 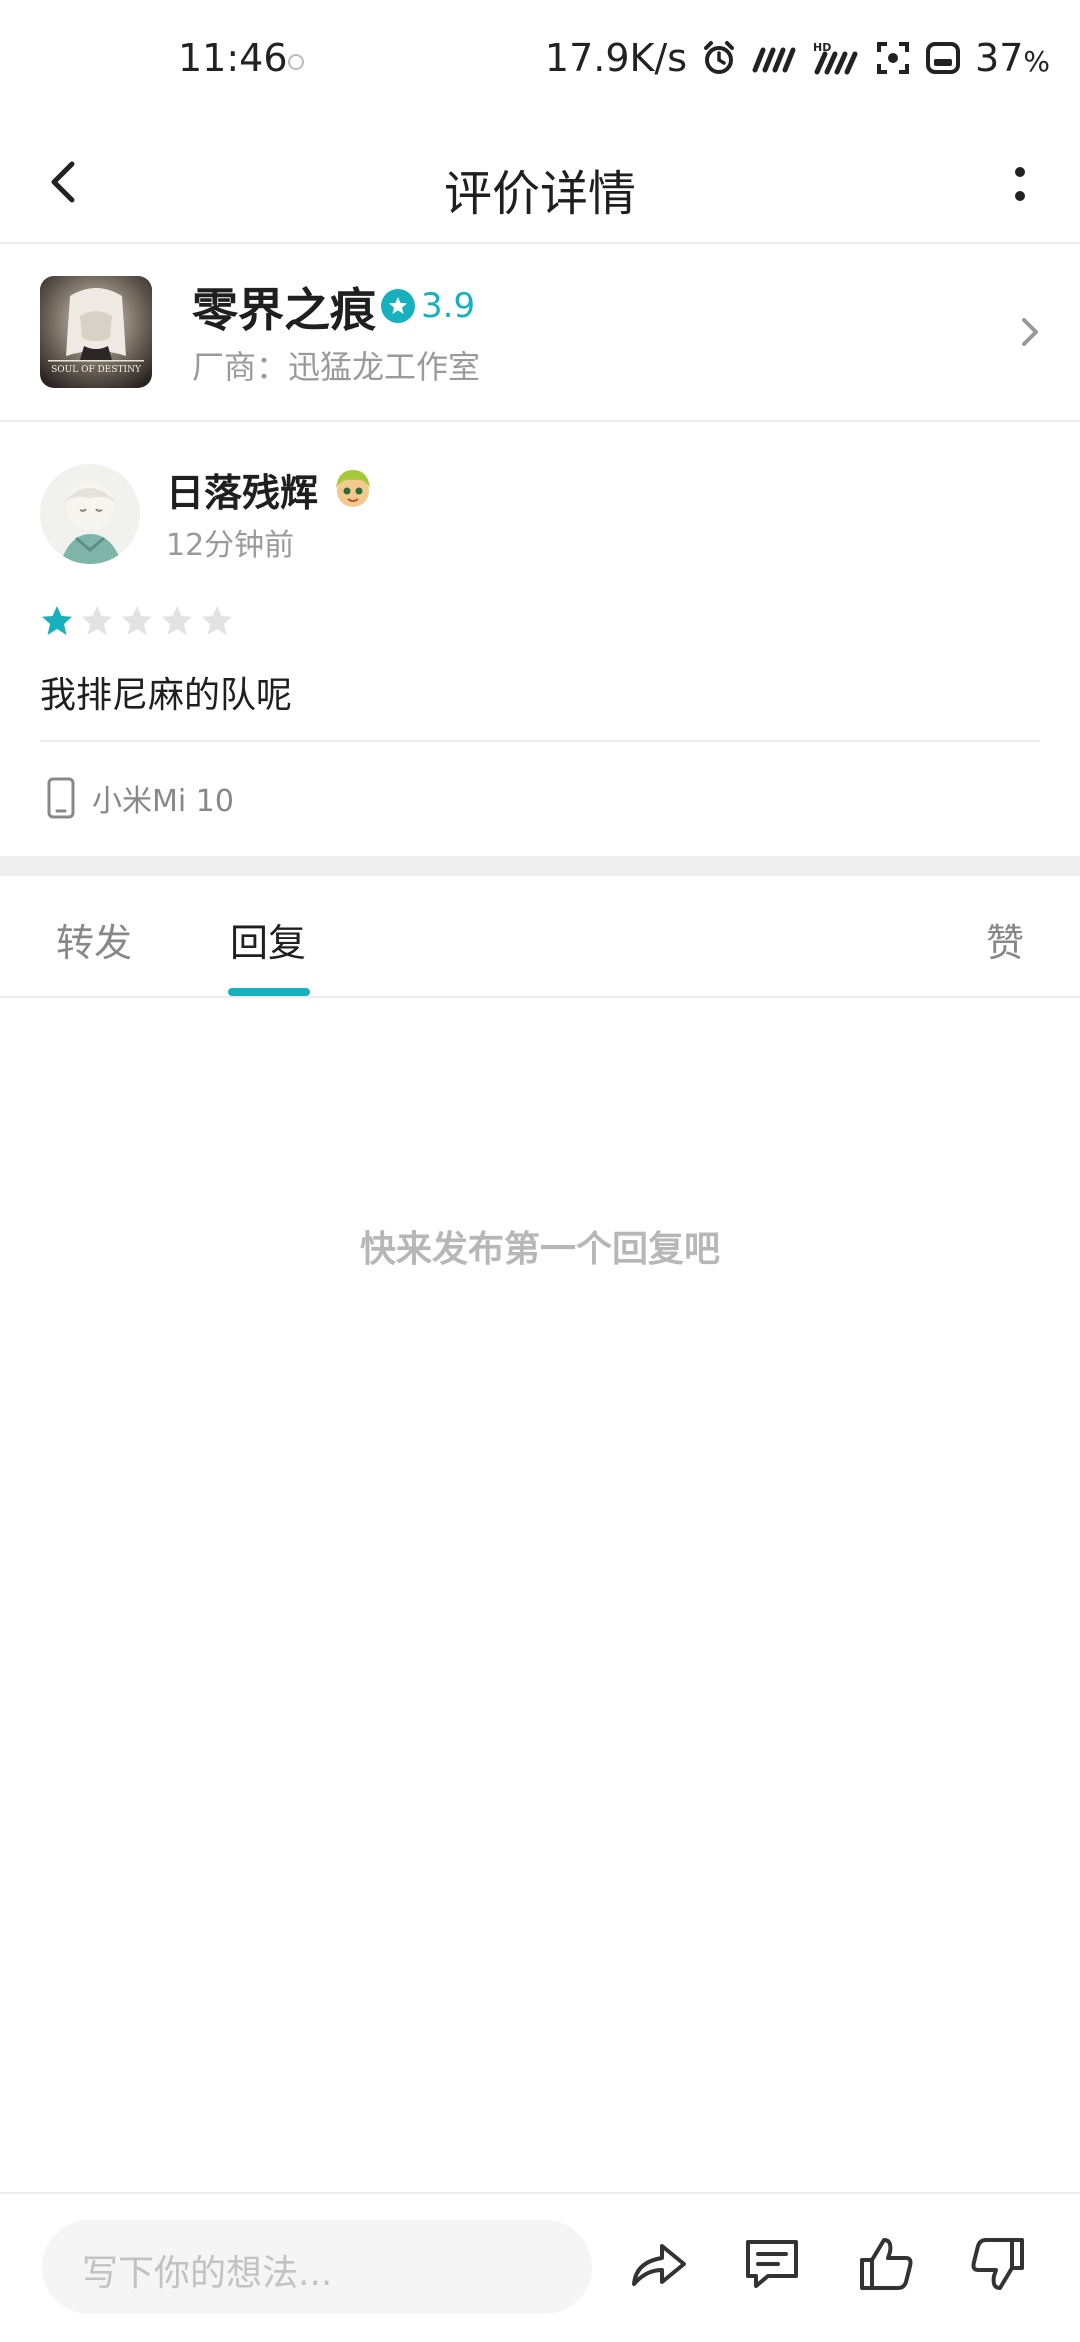 I want to click on status-time: 11:46, so click(x=233, y=58).